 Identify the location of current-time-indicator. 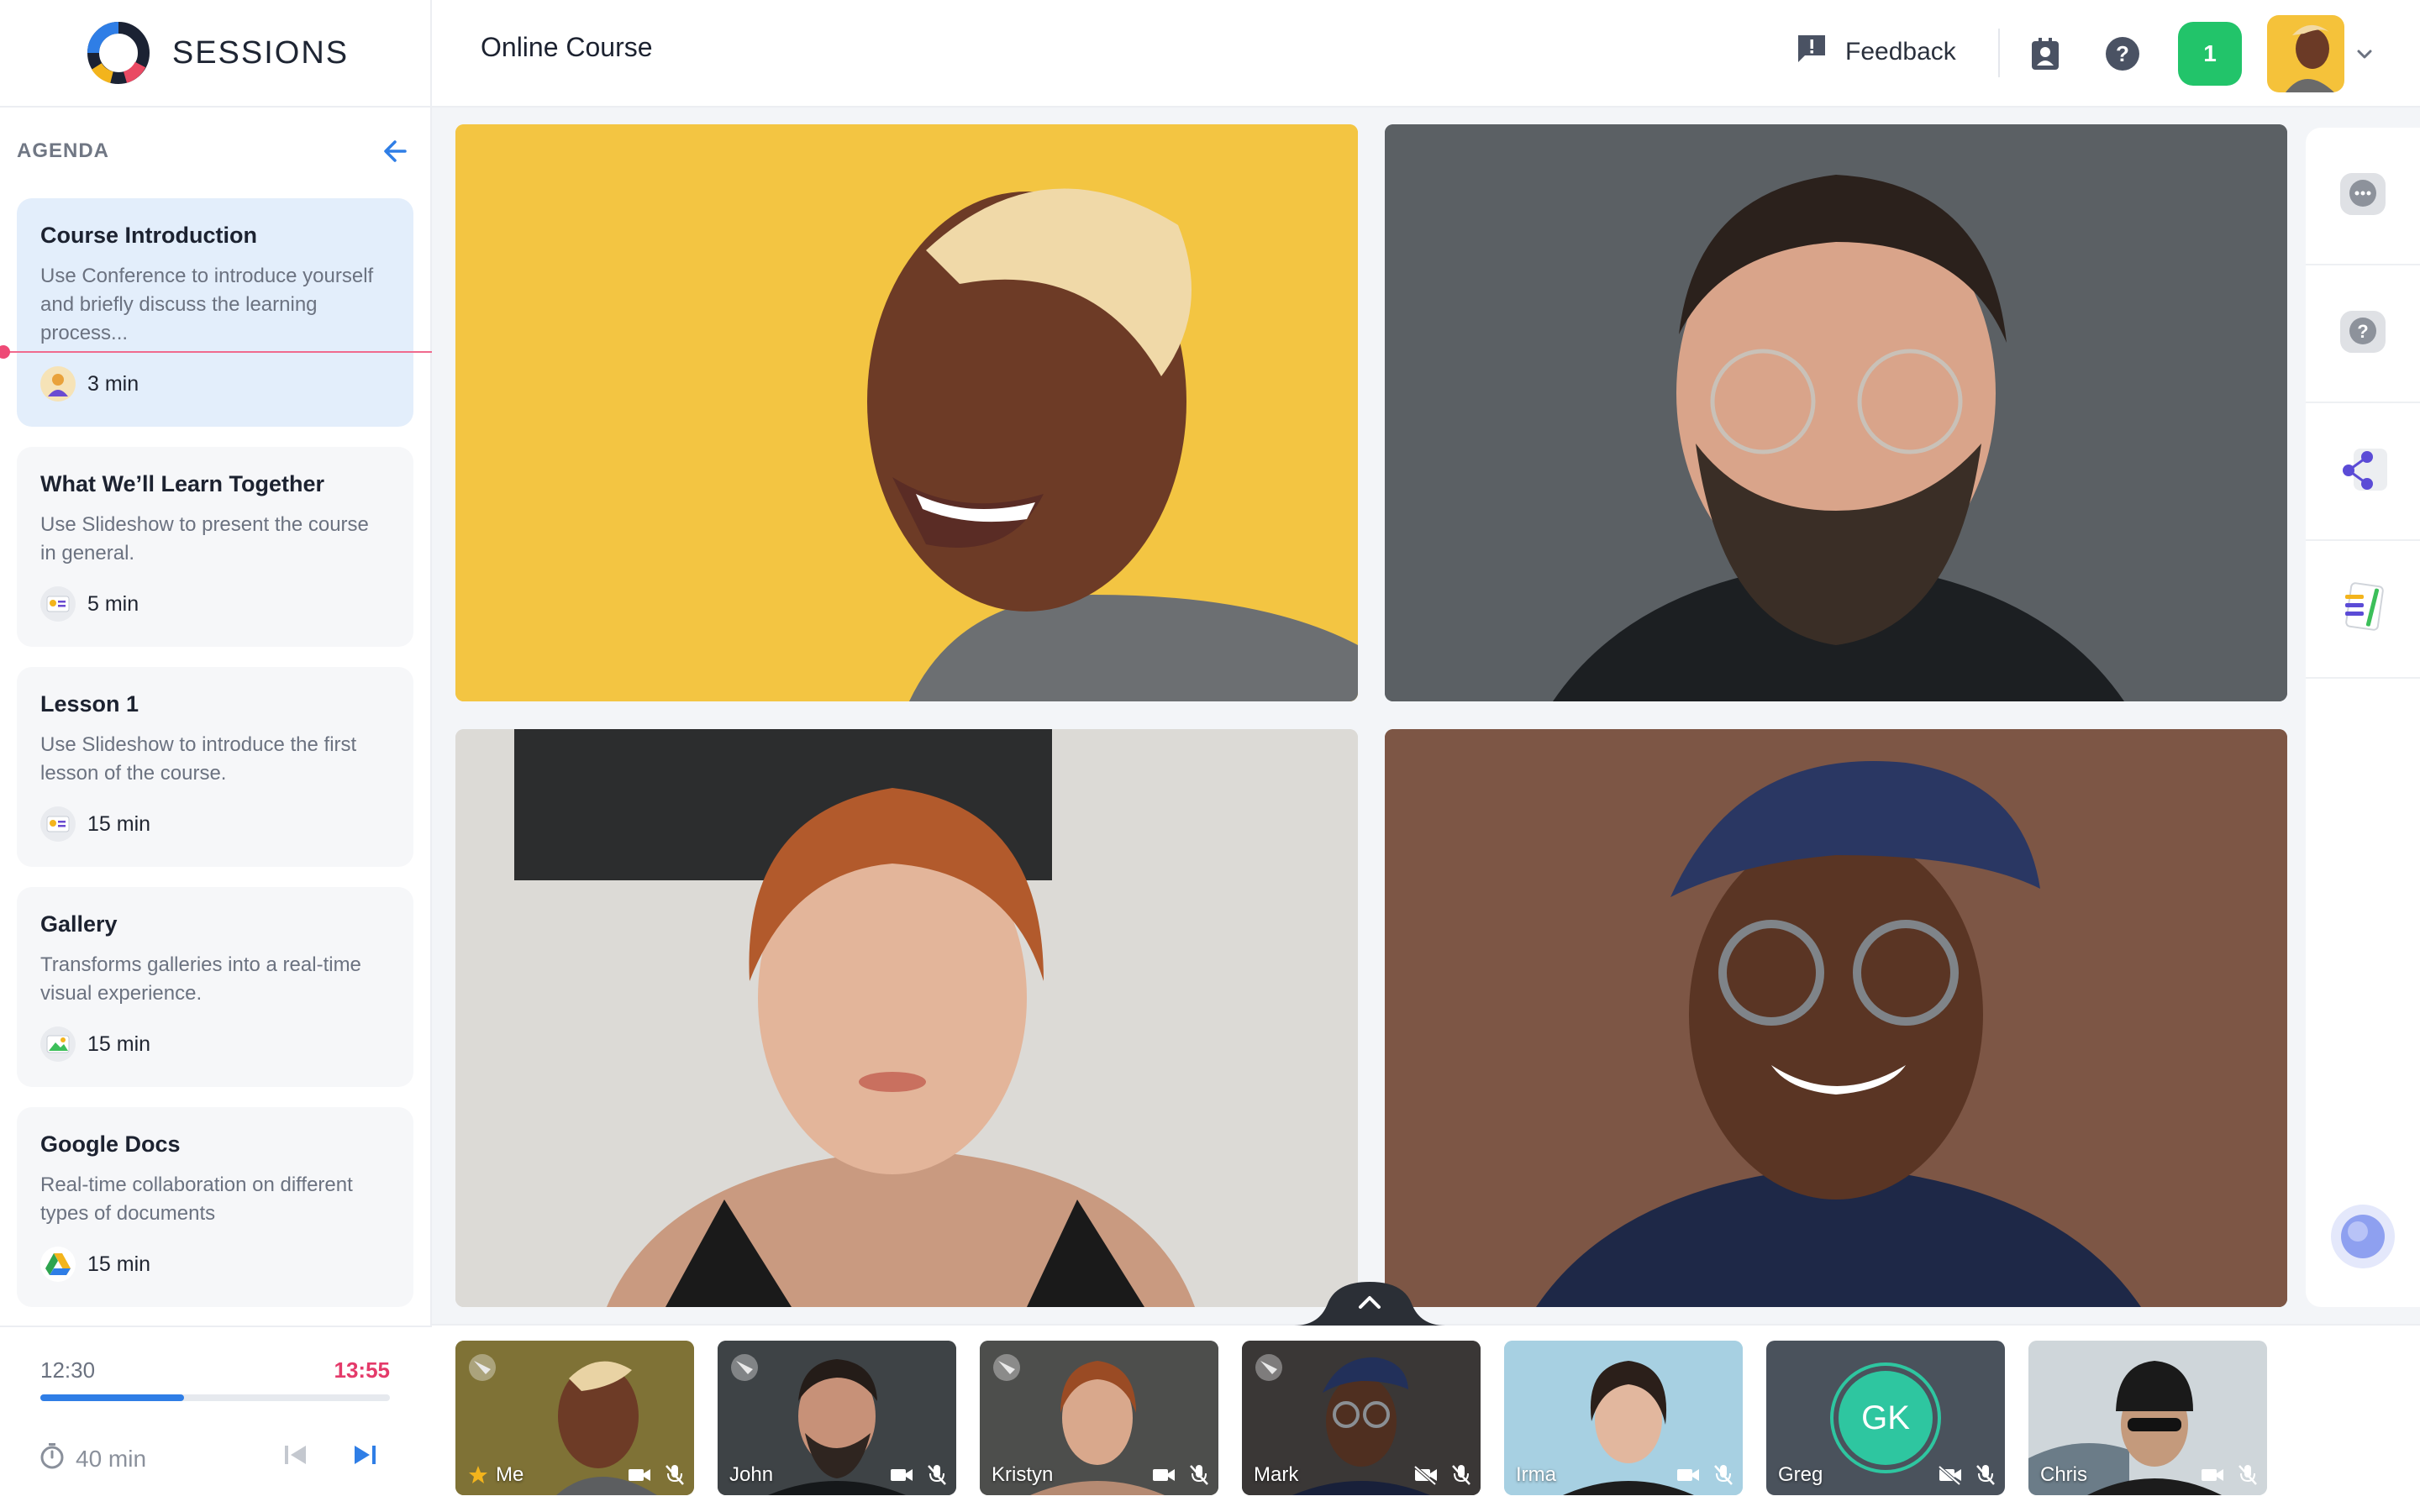
(216, 352).